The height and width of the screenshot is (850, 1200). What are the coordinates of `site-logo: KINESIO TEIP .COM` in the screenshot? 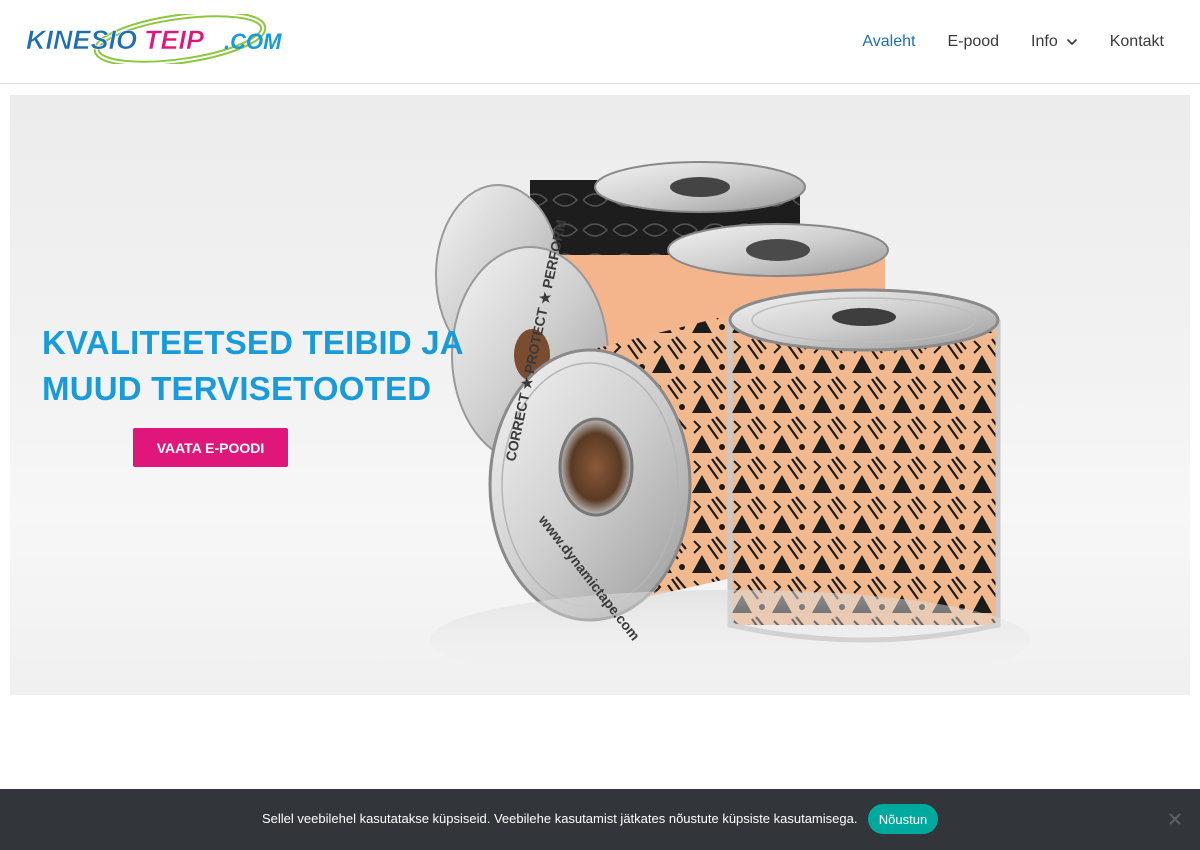 It's located at (158, 39).